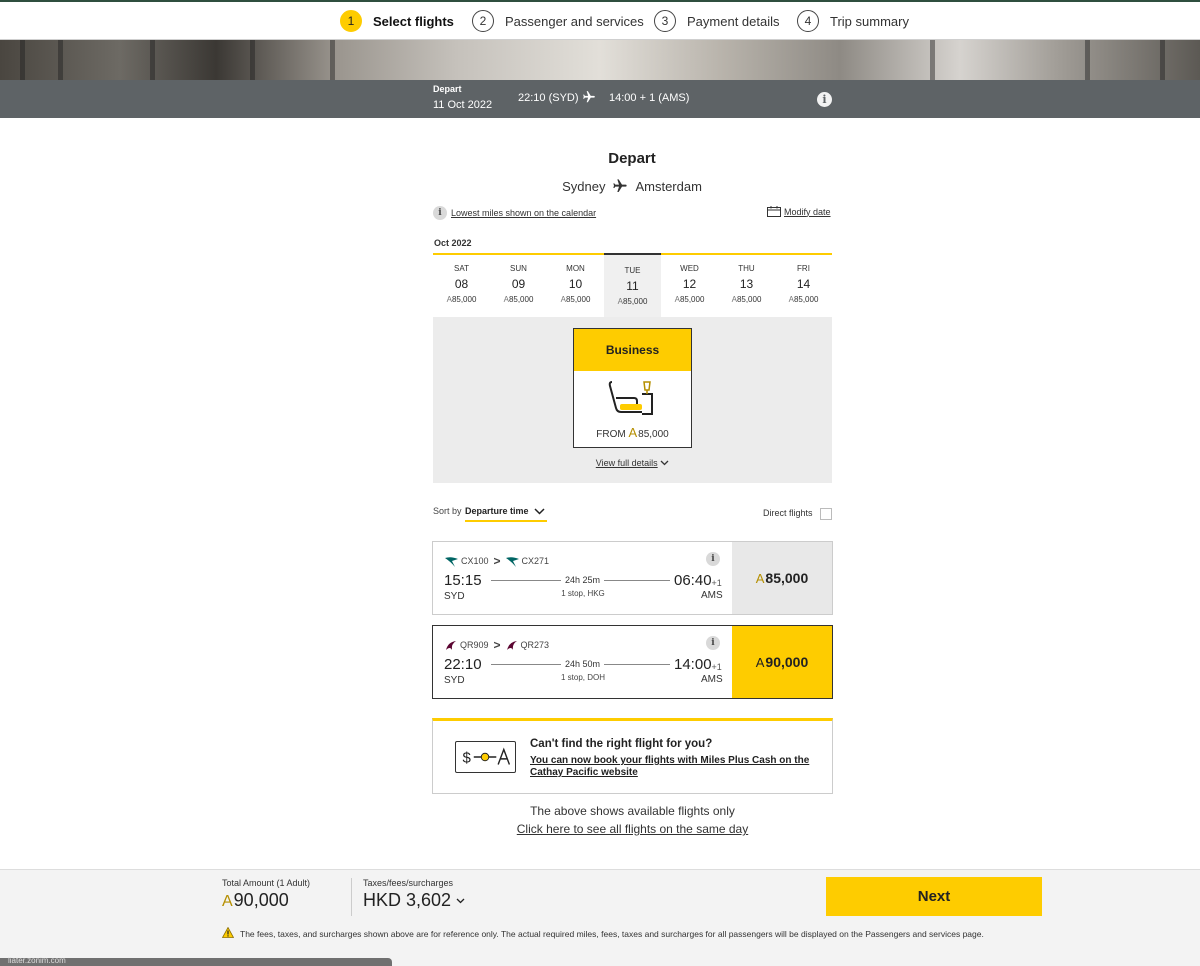 The width and height of the screenshot is (1200, 966). Describe the element at coordinates (582, 677) in the screenshot. I see `stops-info: 1 stop, DOH` at that location.